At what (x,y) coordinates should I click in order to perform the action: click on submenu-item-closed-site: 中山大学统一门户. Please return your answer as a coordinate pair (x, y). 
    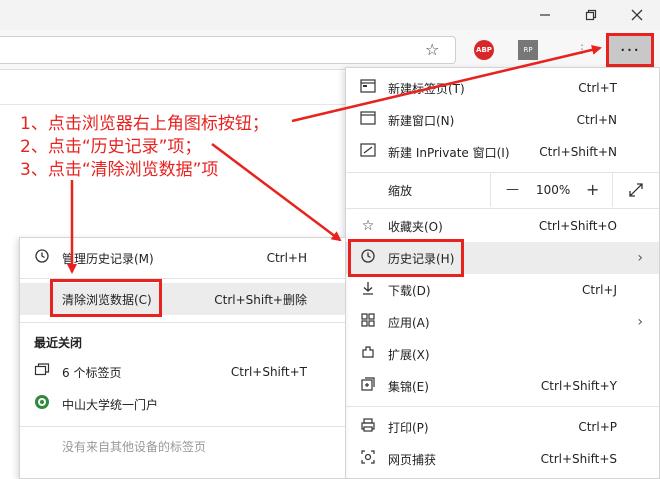
    Looking at the image, I should click on (182, 404).